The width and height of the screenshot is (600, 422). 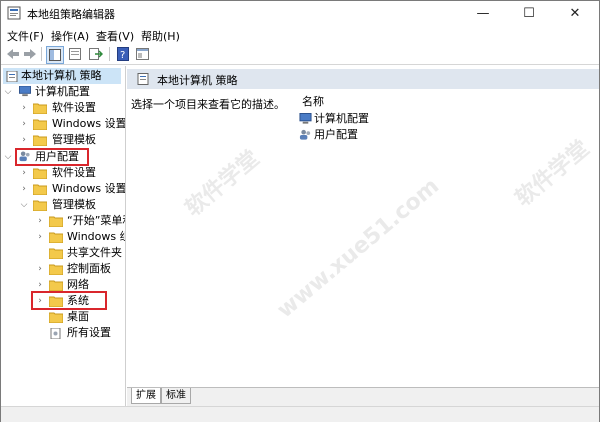 I want to click on menu-file: 文件(F), so click(x=25, y=36).